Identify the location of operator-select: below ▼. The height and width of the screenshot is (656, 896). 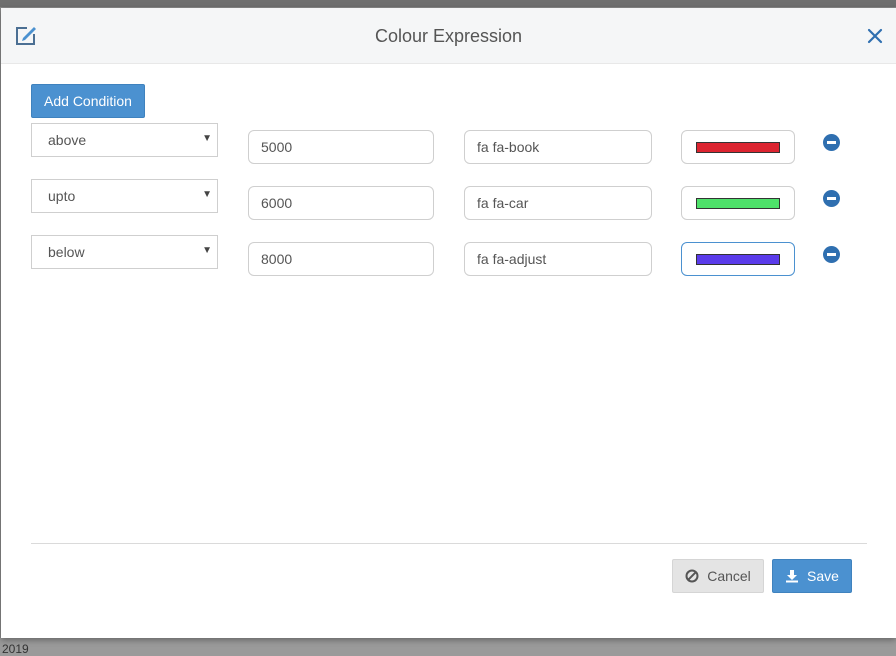
(124, 252).